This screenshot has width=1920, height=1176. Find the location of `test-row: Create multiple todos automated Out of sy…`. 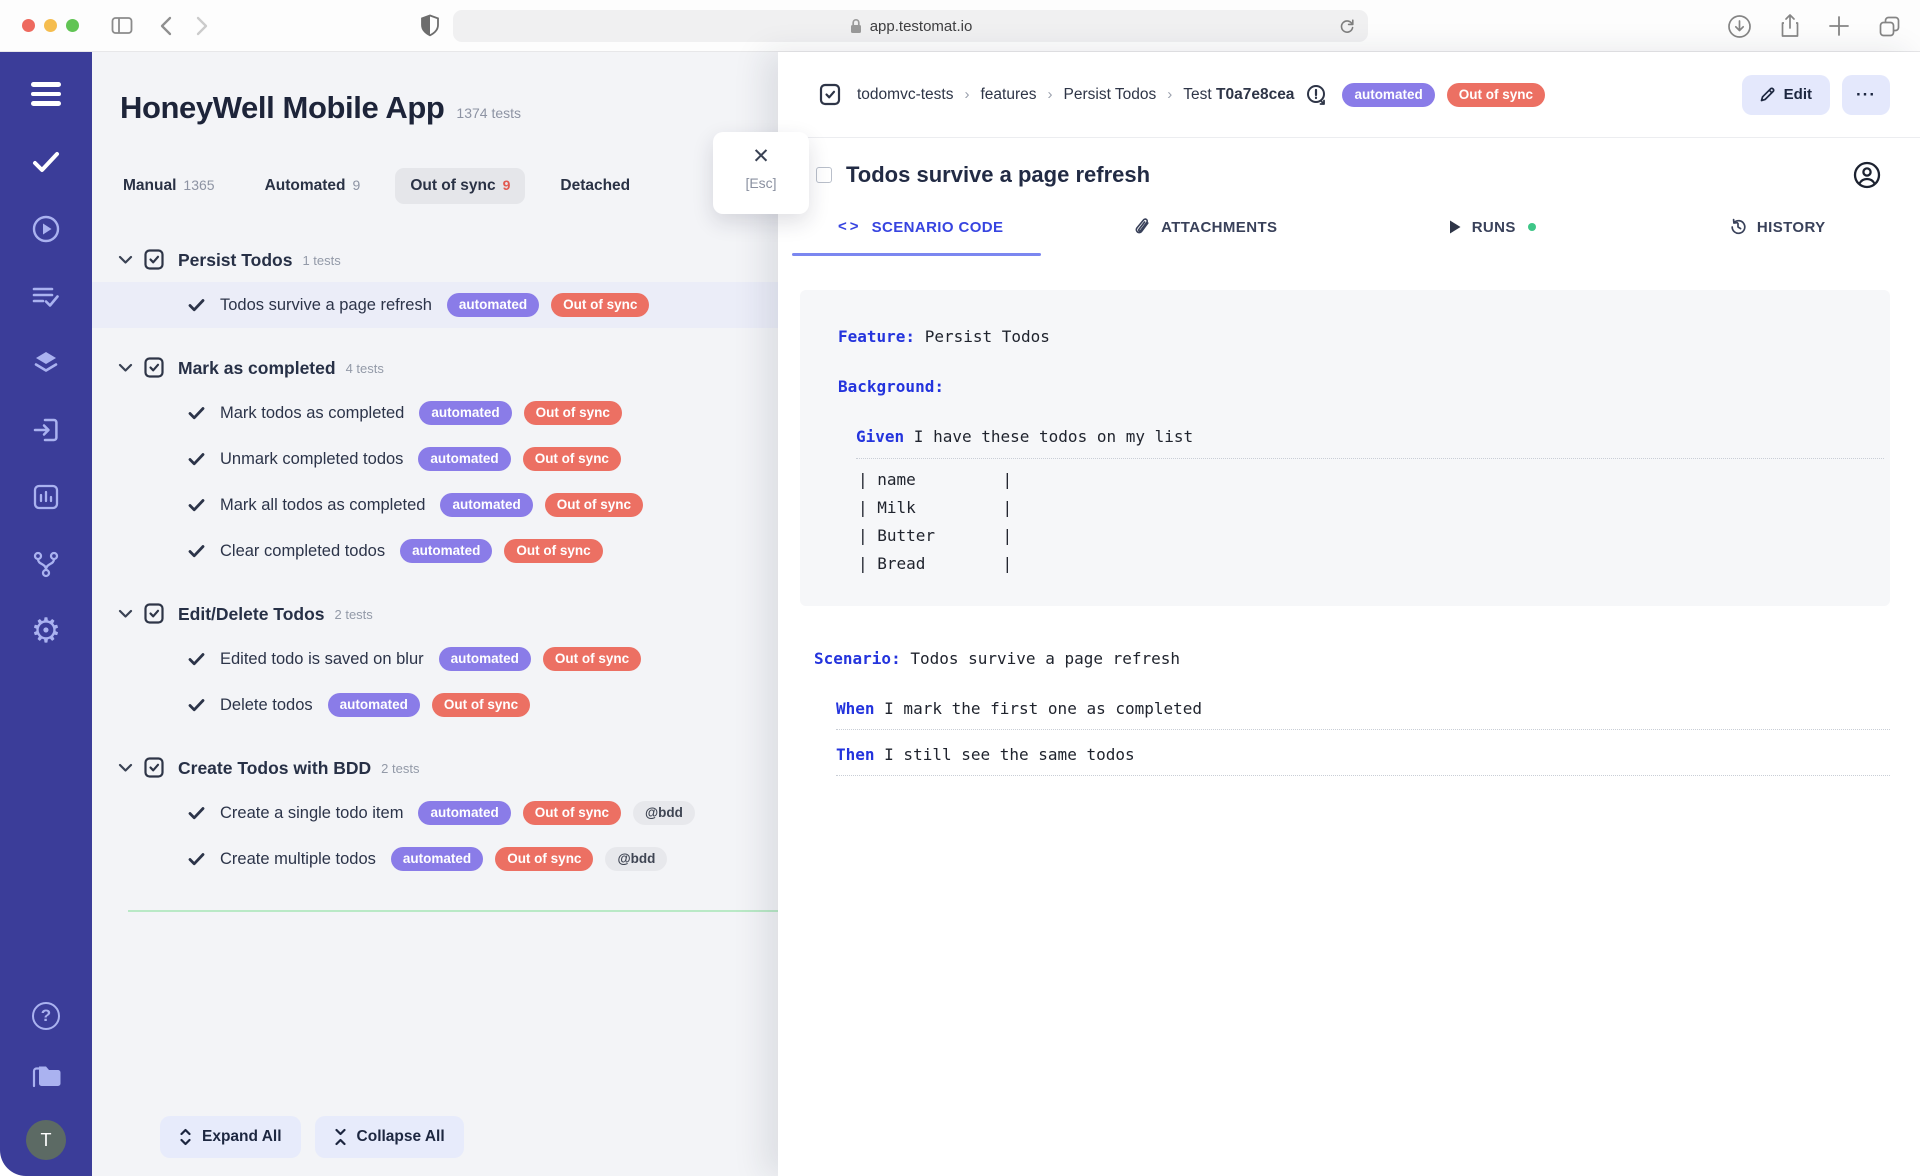

test-row: Create multiple todos automated Out of sy… is located at coordinates (435, 859).